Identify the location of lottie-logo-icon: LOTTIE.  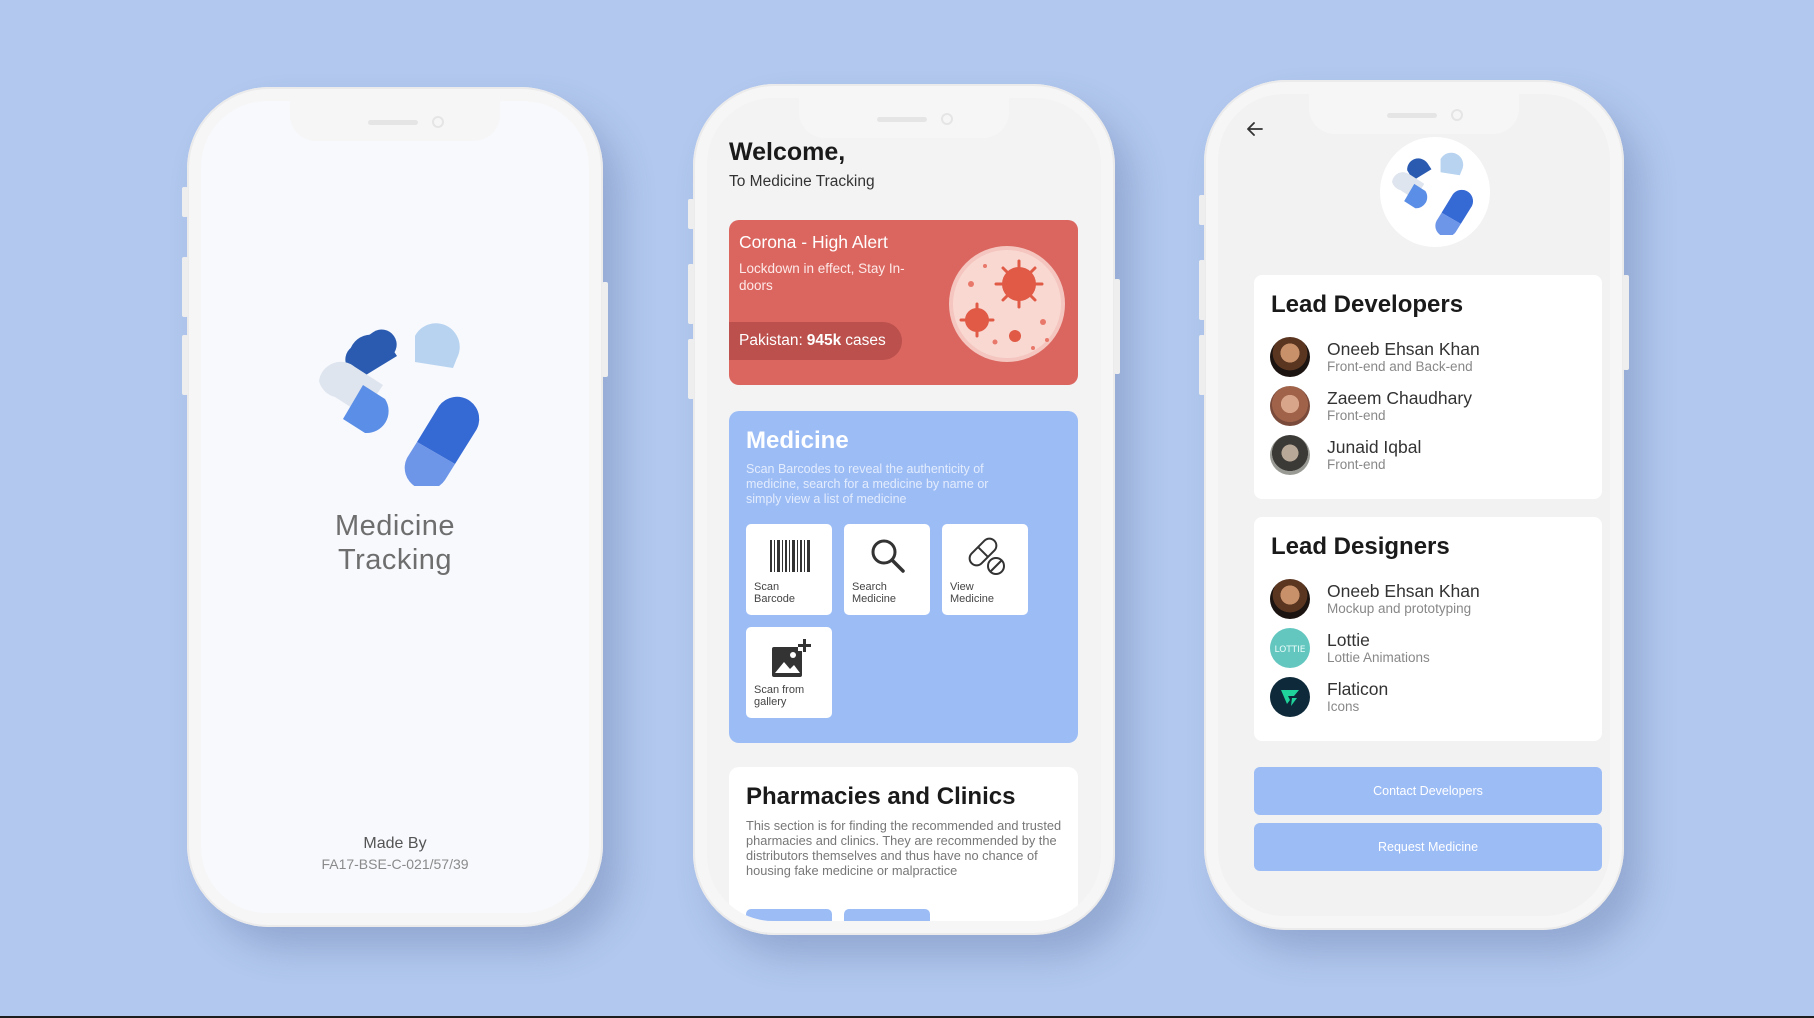
(1290, 648).